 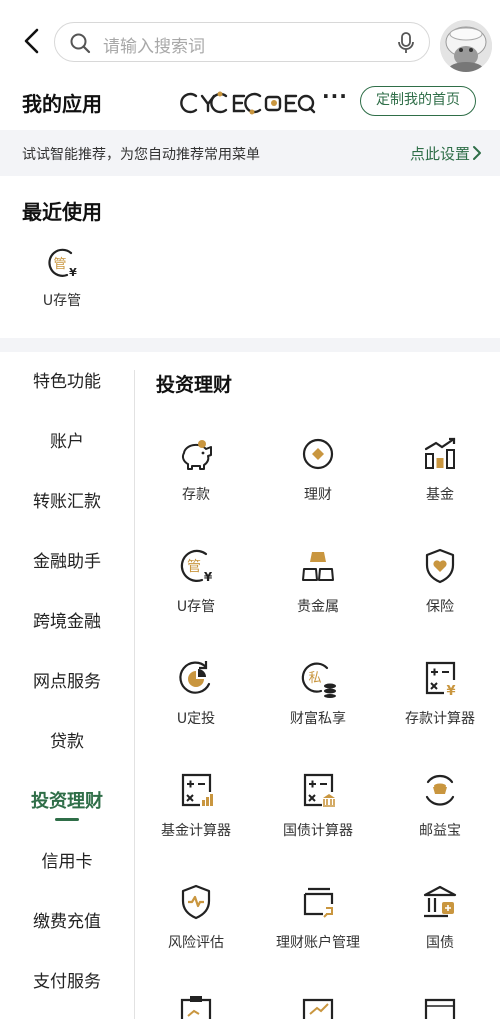 I want to click on item-treasury-bond: 国债, so click(x=440, y=922).